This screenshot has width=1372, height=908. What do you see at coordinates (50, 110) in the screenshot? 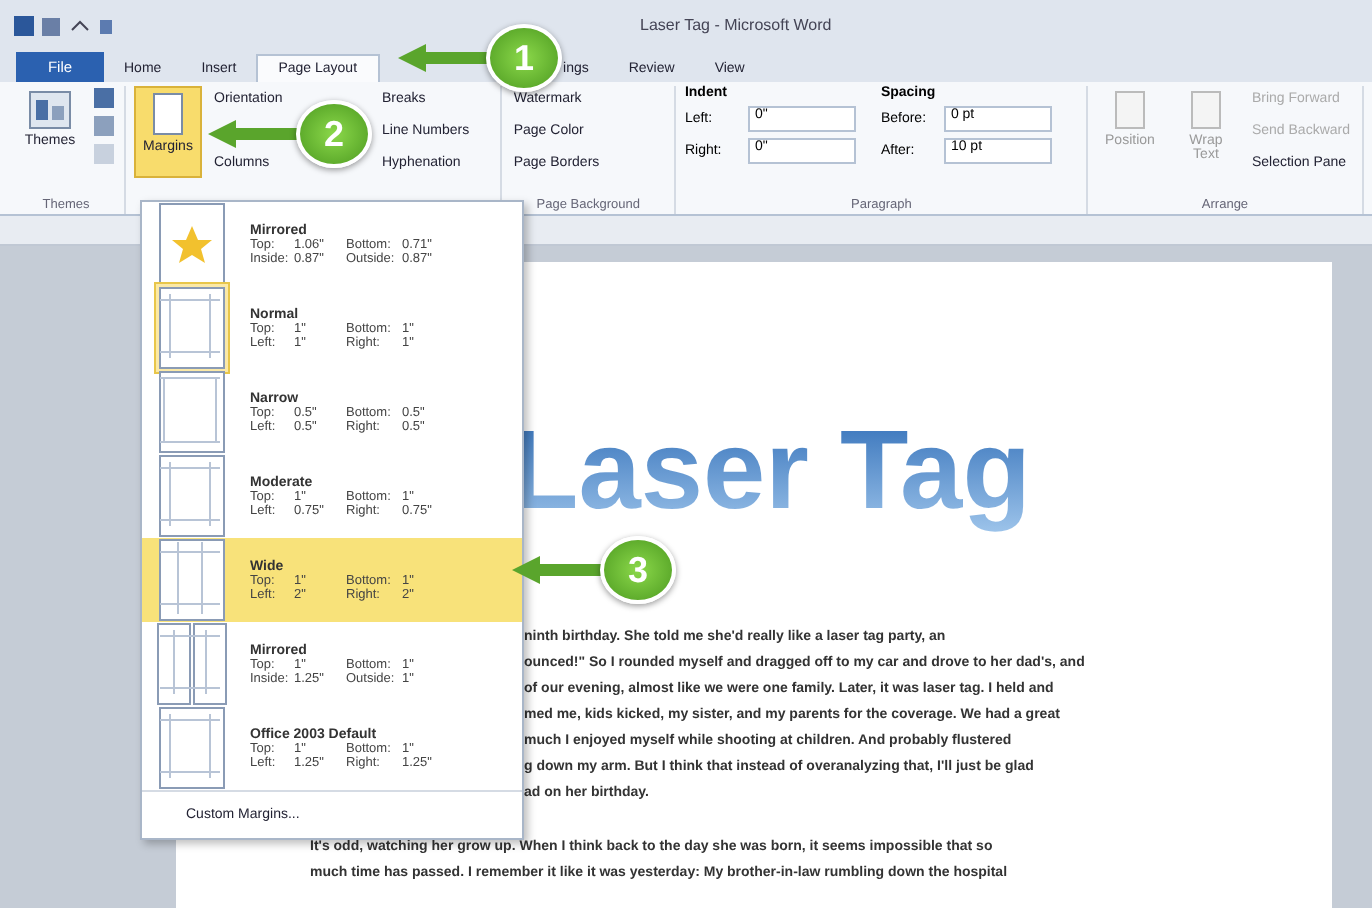
I see `themes-icon` at bounding box center [50, 110].